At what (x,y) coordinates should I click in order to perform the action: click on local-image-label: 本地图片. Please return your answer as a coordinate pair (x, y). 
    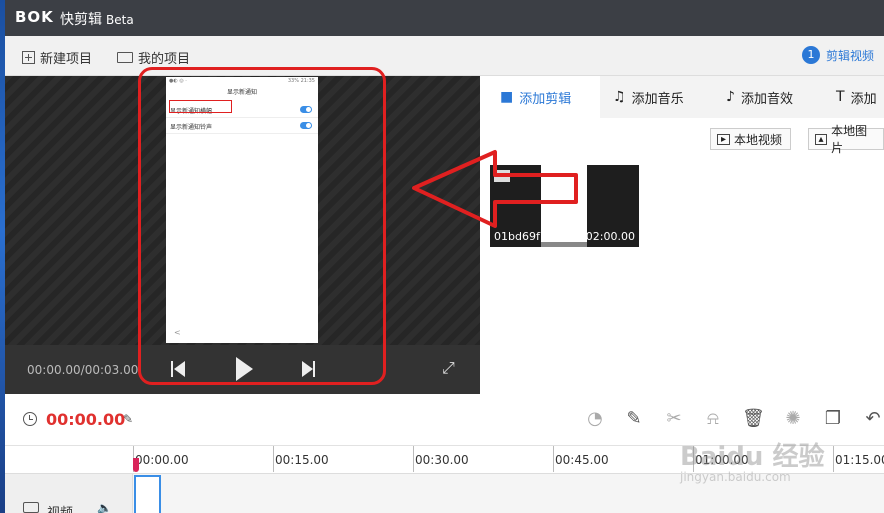
    Looking at the image, I should click on (849, 139).